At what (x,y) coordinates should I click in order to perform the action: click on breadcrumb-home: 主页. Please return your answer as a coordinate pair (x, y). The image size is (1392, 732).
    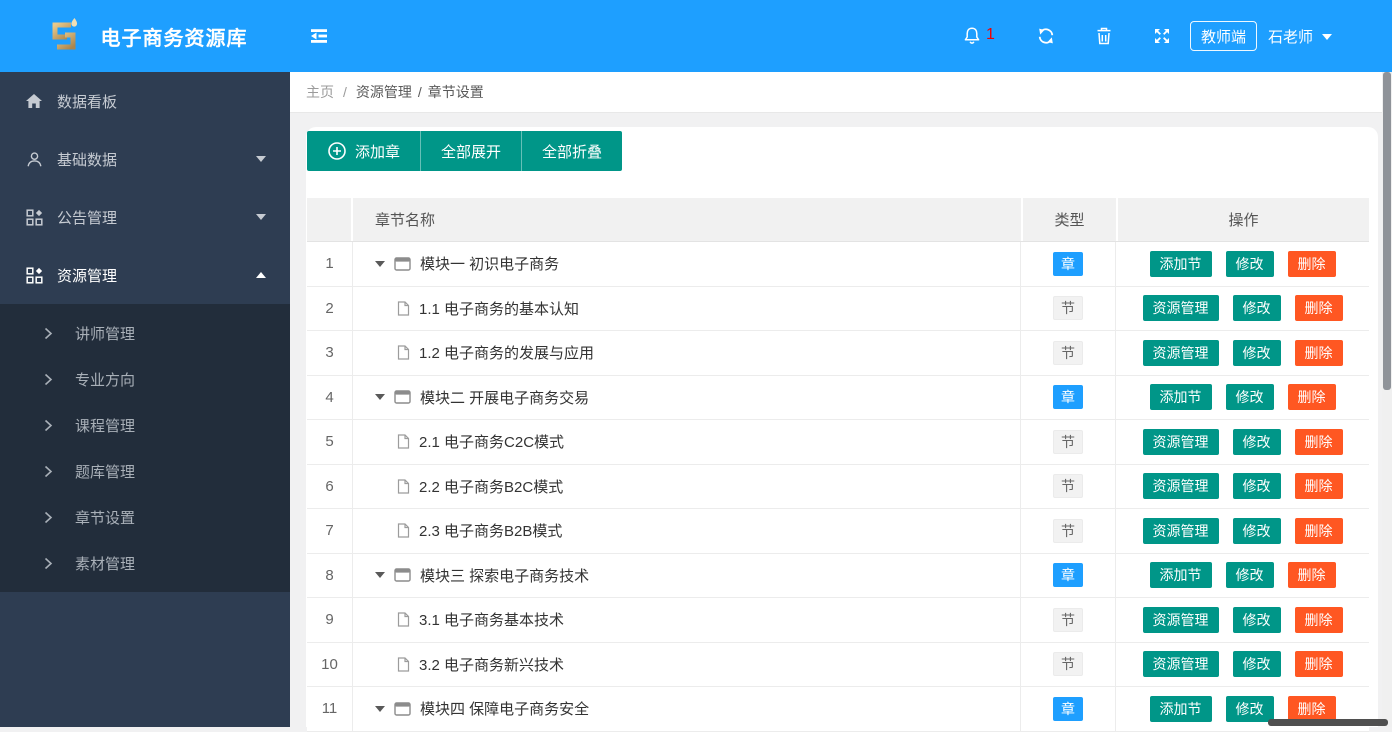
    Looking at the image, I should click on (320, 92).